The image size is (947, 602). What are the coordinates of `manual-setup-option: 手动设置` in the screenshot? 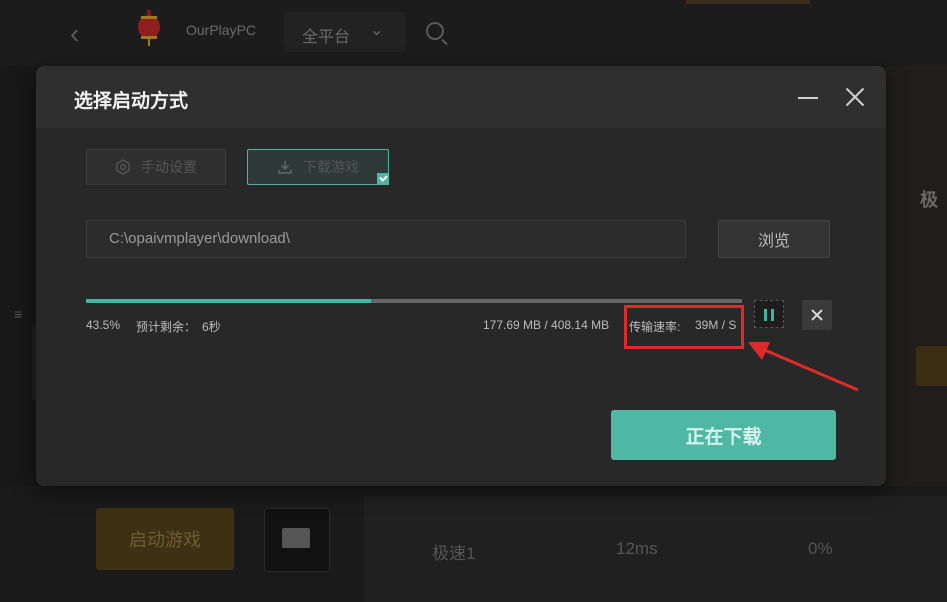 It's located at (156, 167).